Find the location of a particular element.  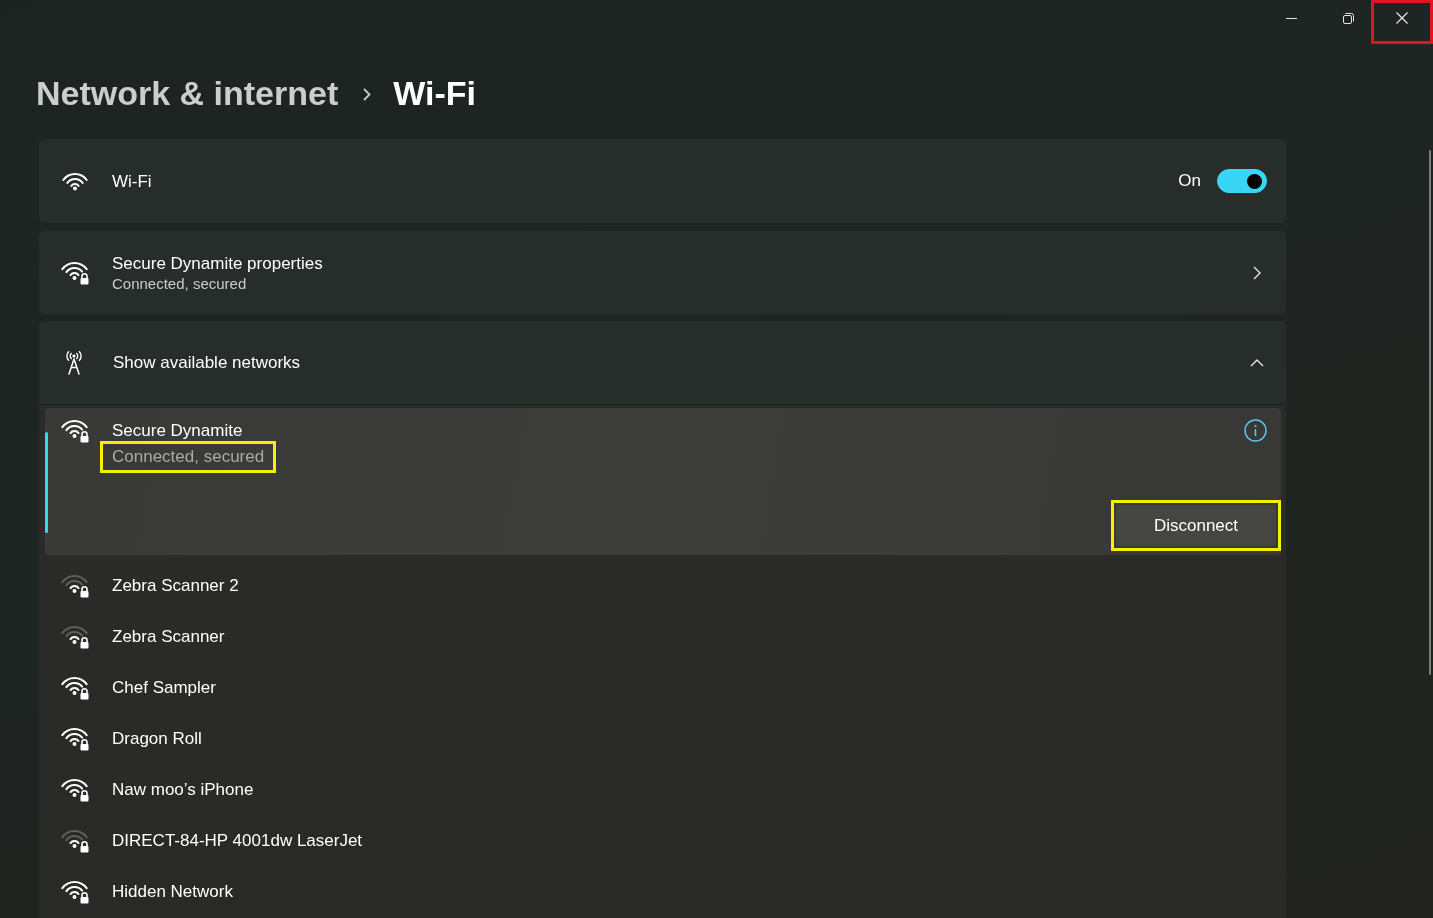

network-item: Secure Dynamite Connected, secured Disconnect is located at coordinates (663, 481).